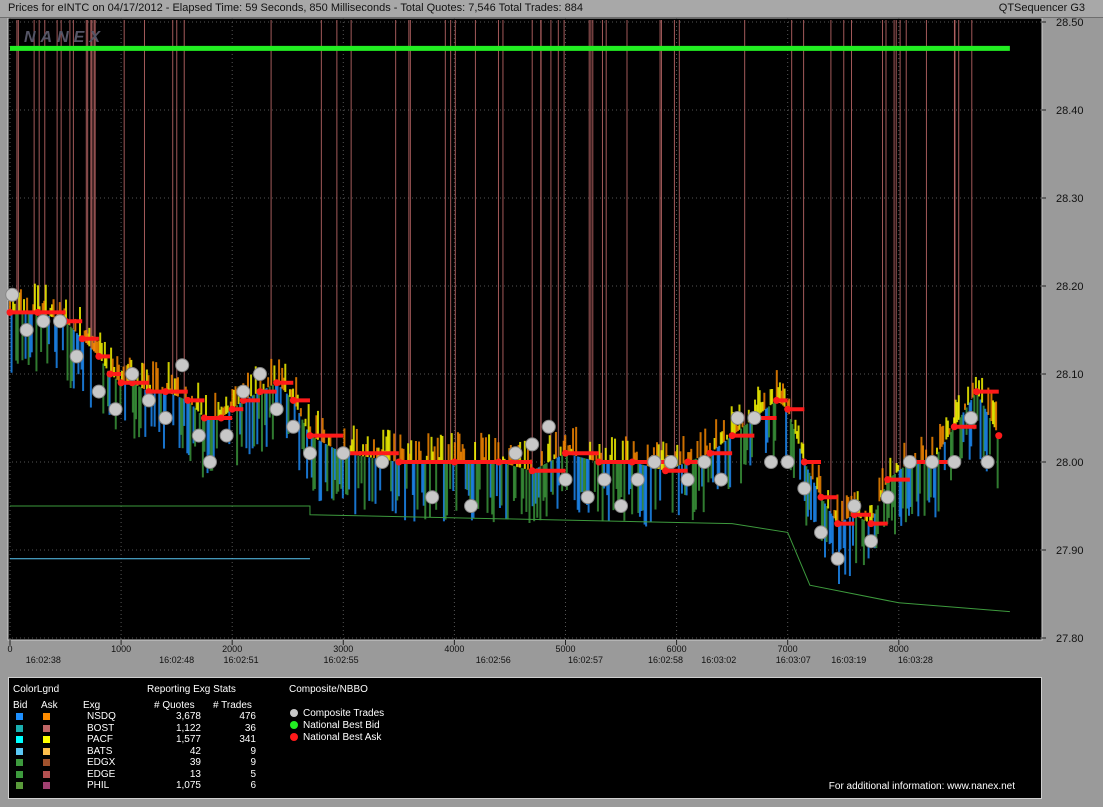 This screenshot has width=1103, height=807. Describe the element at coordinates (241, 660) in the screenshot. I see `time-label: 16:02:51` at that location.